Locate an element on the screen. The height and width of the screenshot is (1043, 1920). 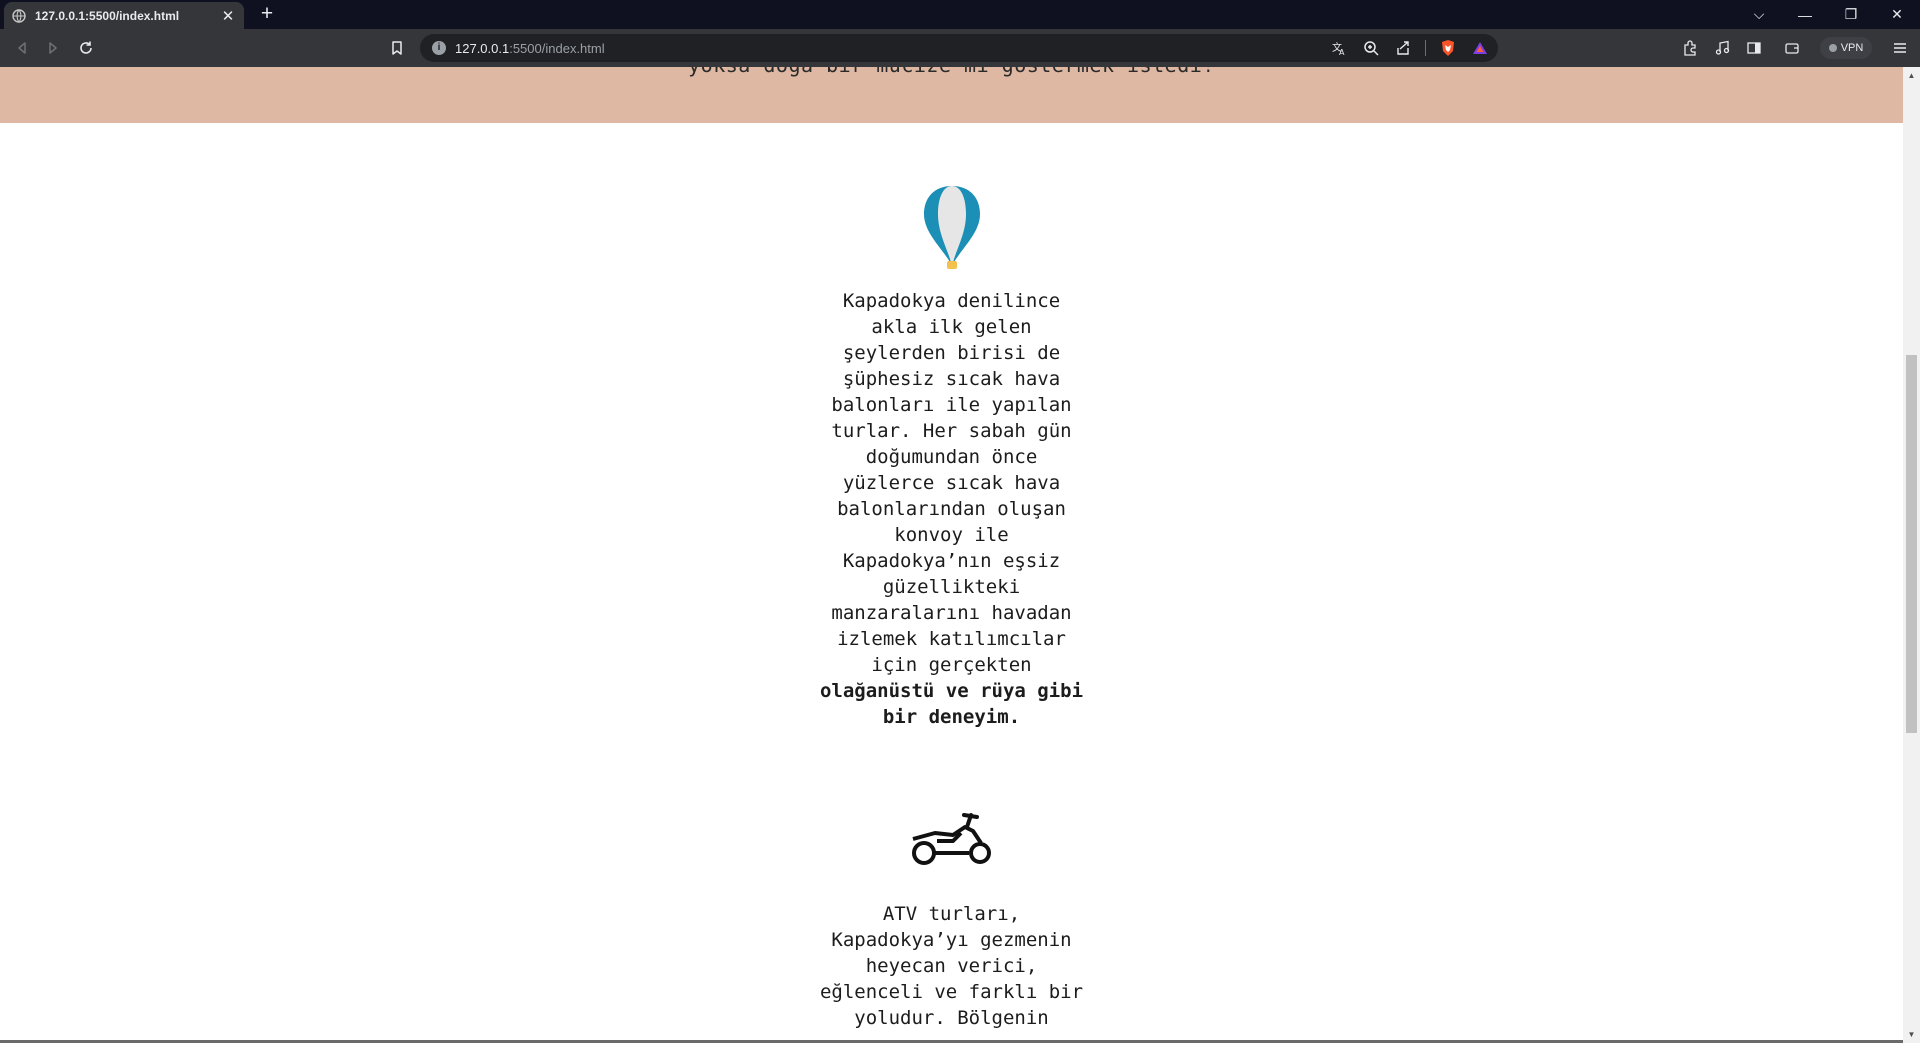
vpn-button: VPN is located at coordinates (1846, 48).